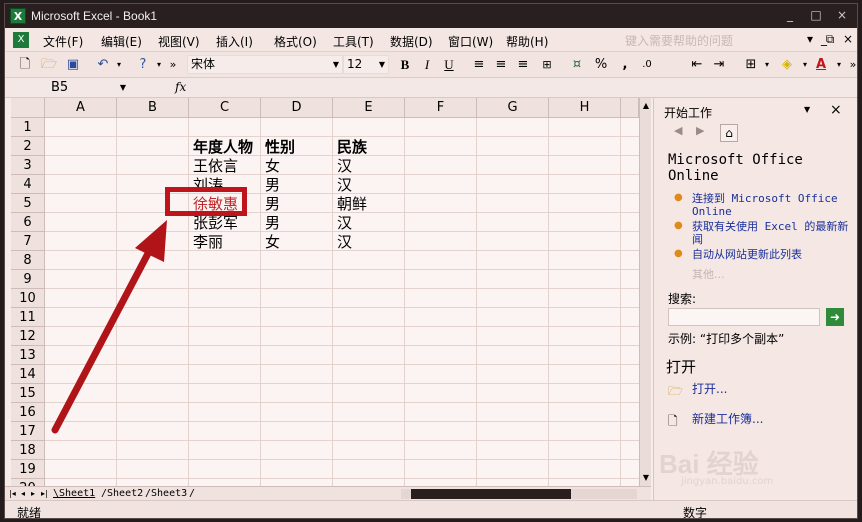 Image resolution: width=862 pixels, height=522 pixels. What do you see at coordinates (44, 494) in the screenshot?
I see `last-sheet-icon: ▸|` at bounding box center [44, 494].